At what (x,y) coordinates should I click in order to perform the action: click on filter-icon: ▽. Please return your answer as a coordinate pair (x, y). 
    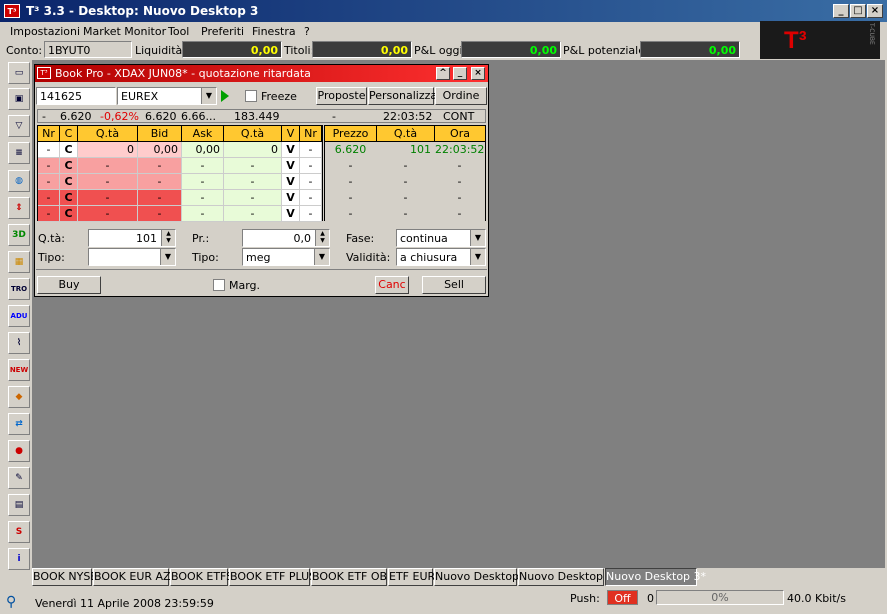
    Looking at the image, I should click on (19, 126).